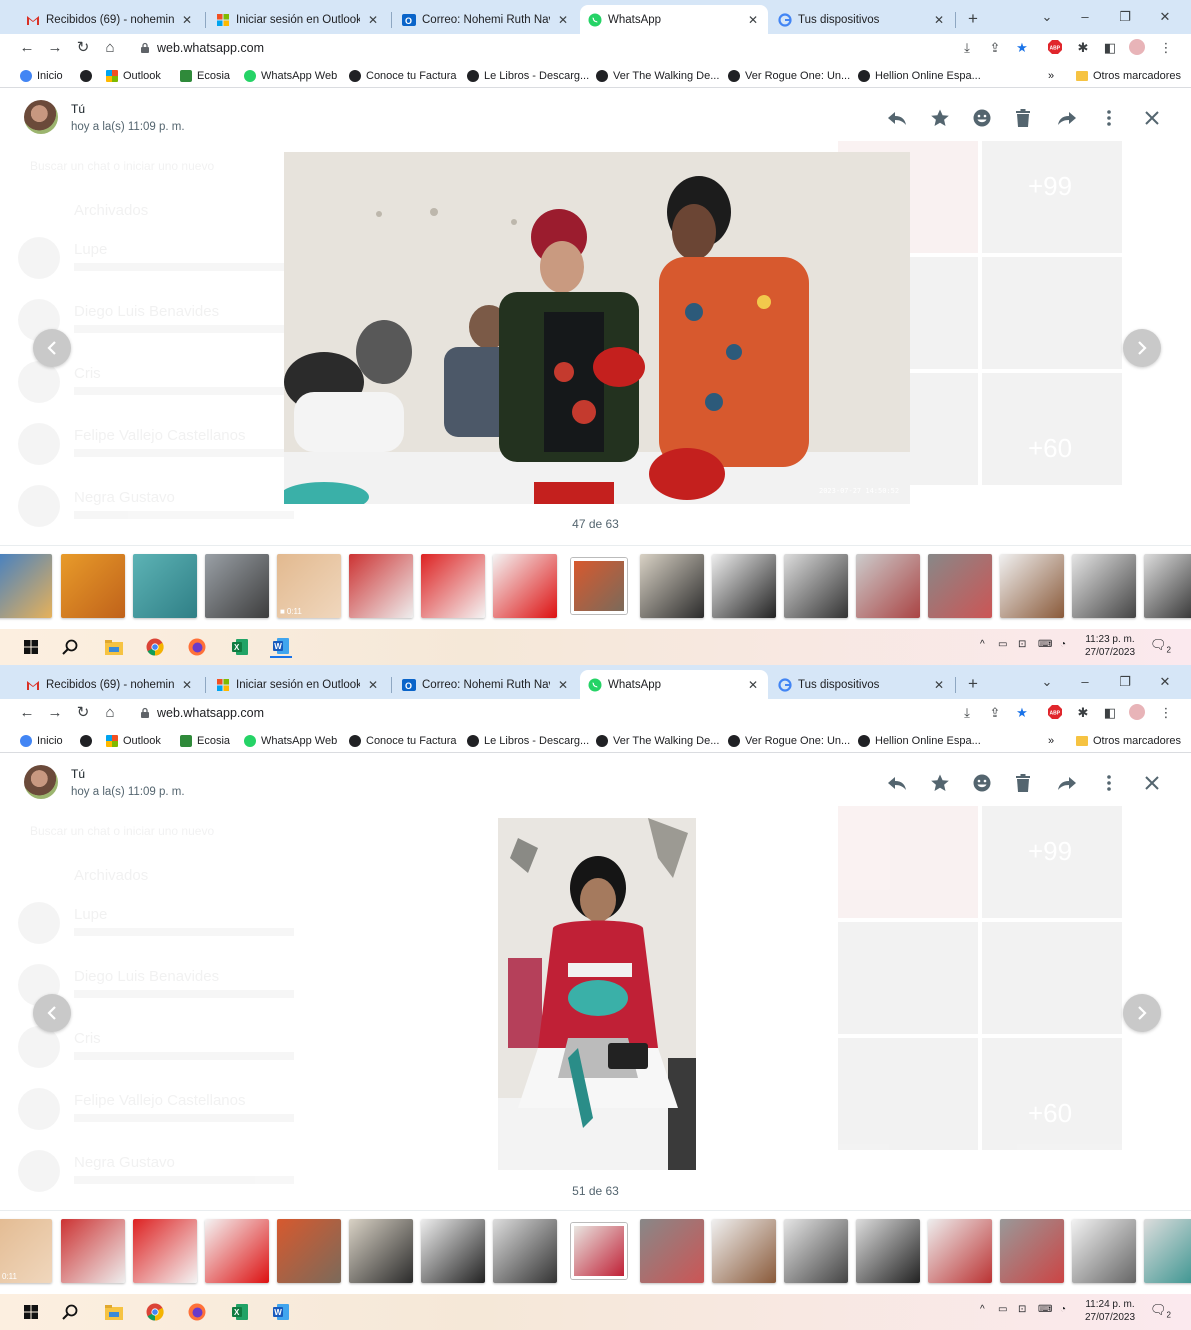 Image resolution: width=1191 pixels, height=1330 pixels. What do you see at coordinates (1055, 713) in the screenshot?
I see `adblock-icon: ABP` at bounding box center [1055, 713].